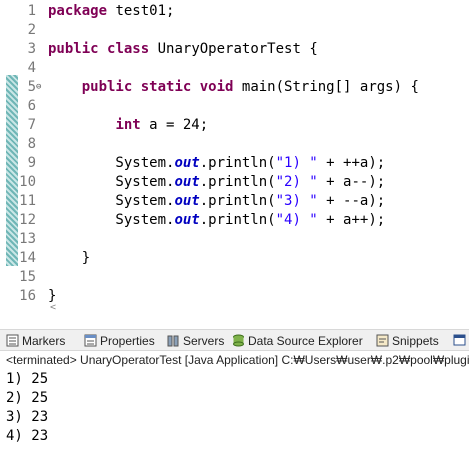 The image size is (469, 467). What do you see at coordinates (31, 106) in the screenshot?
I see `line-number: 6` at bounding box center [31, 106].